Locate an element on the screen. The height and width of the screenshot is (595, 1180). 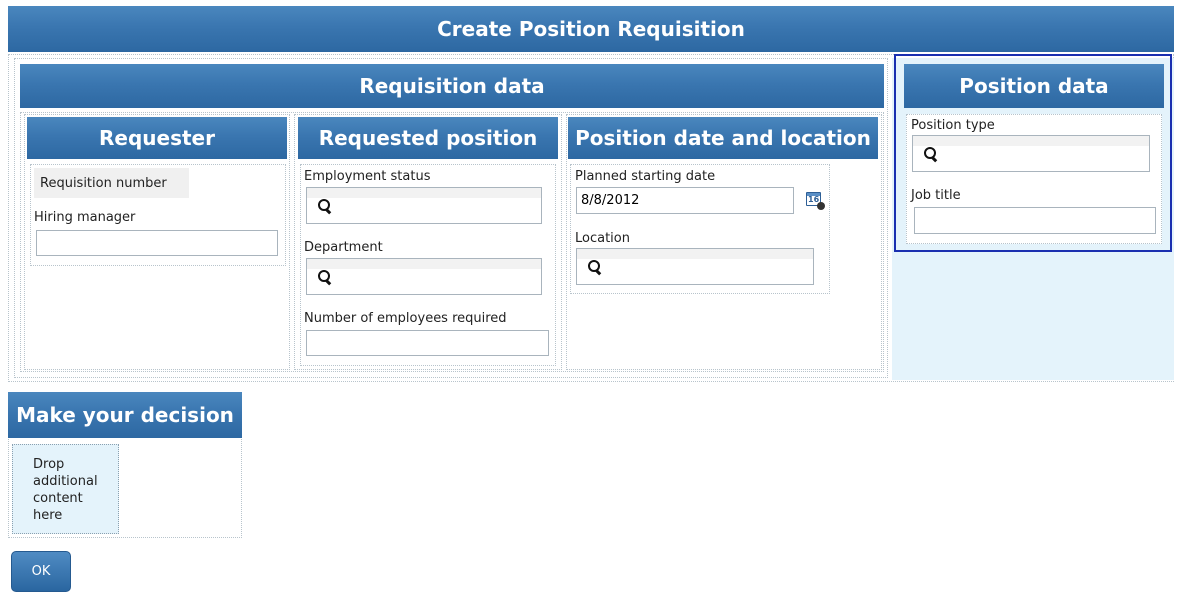
location-lookup is located at coordinates (695, 266).